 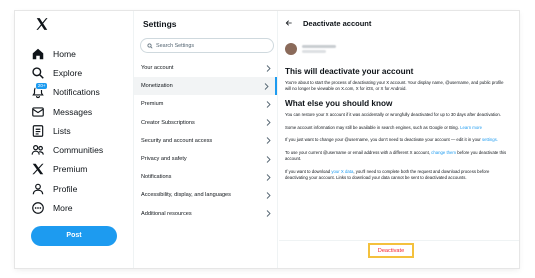 I want to click on learn-more-link: Learn more, so click(x=471, y=127).